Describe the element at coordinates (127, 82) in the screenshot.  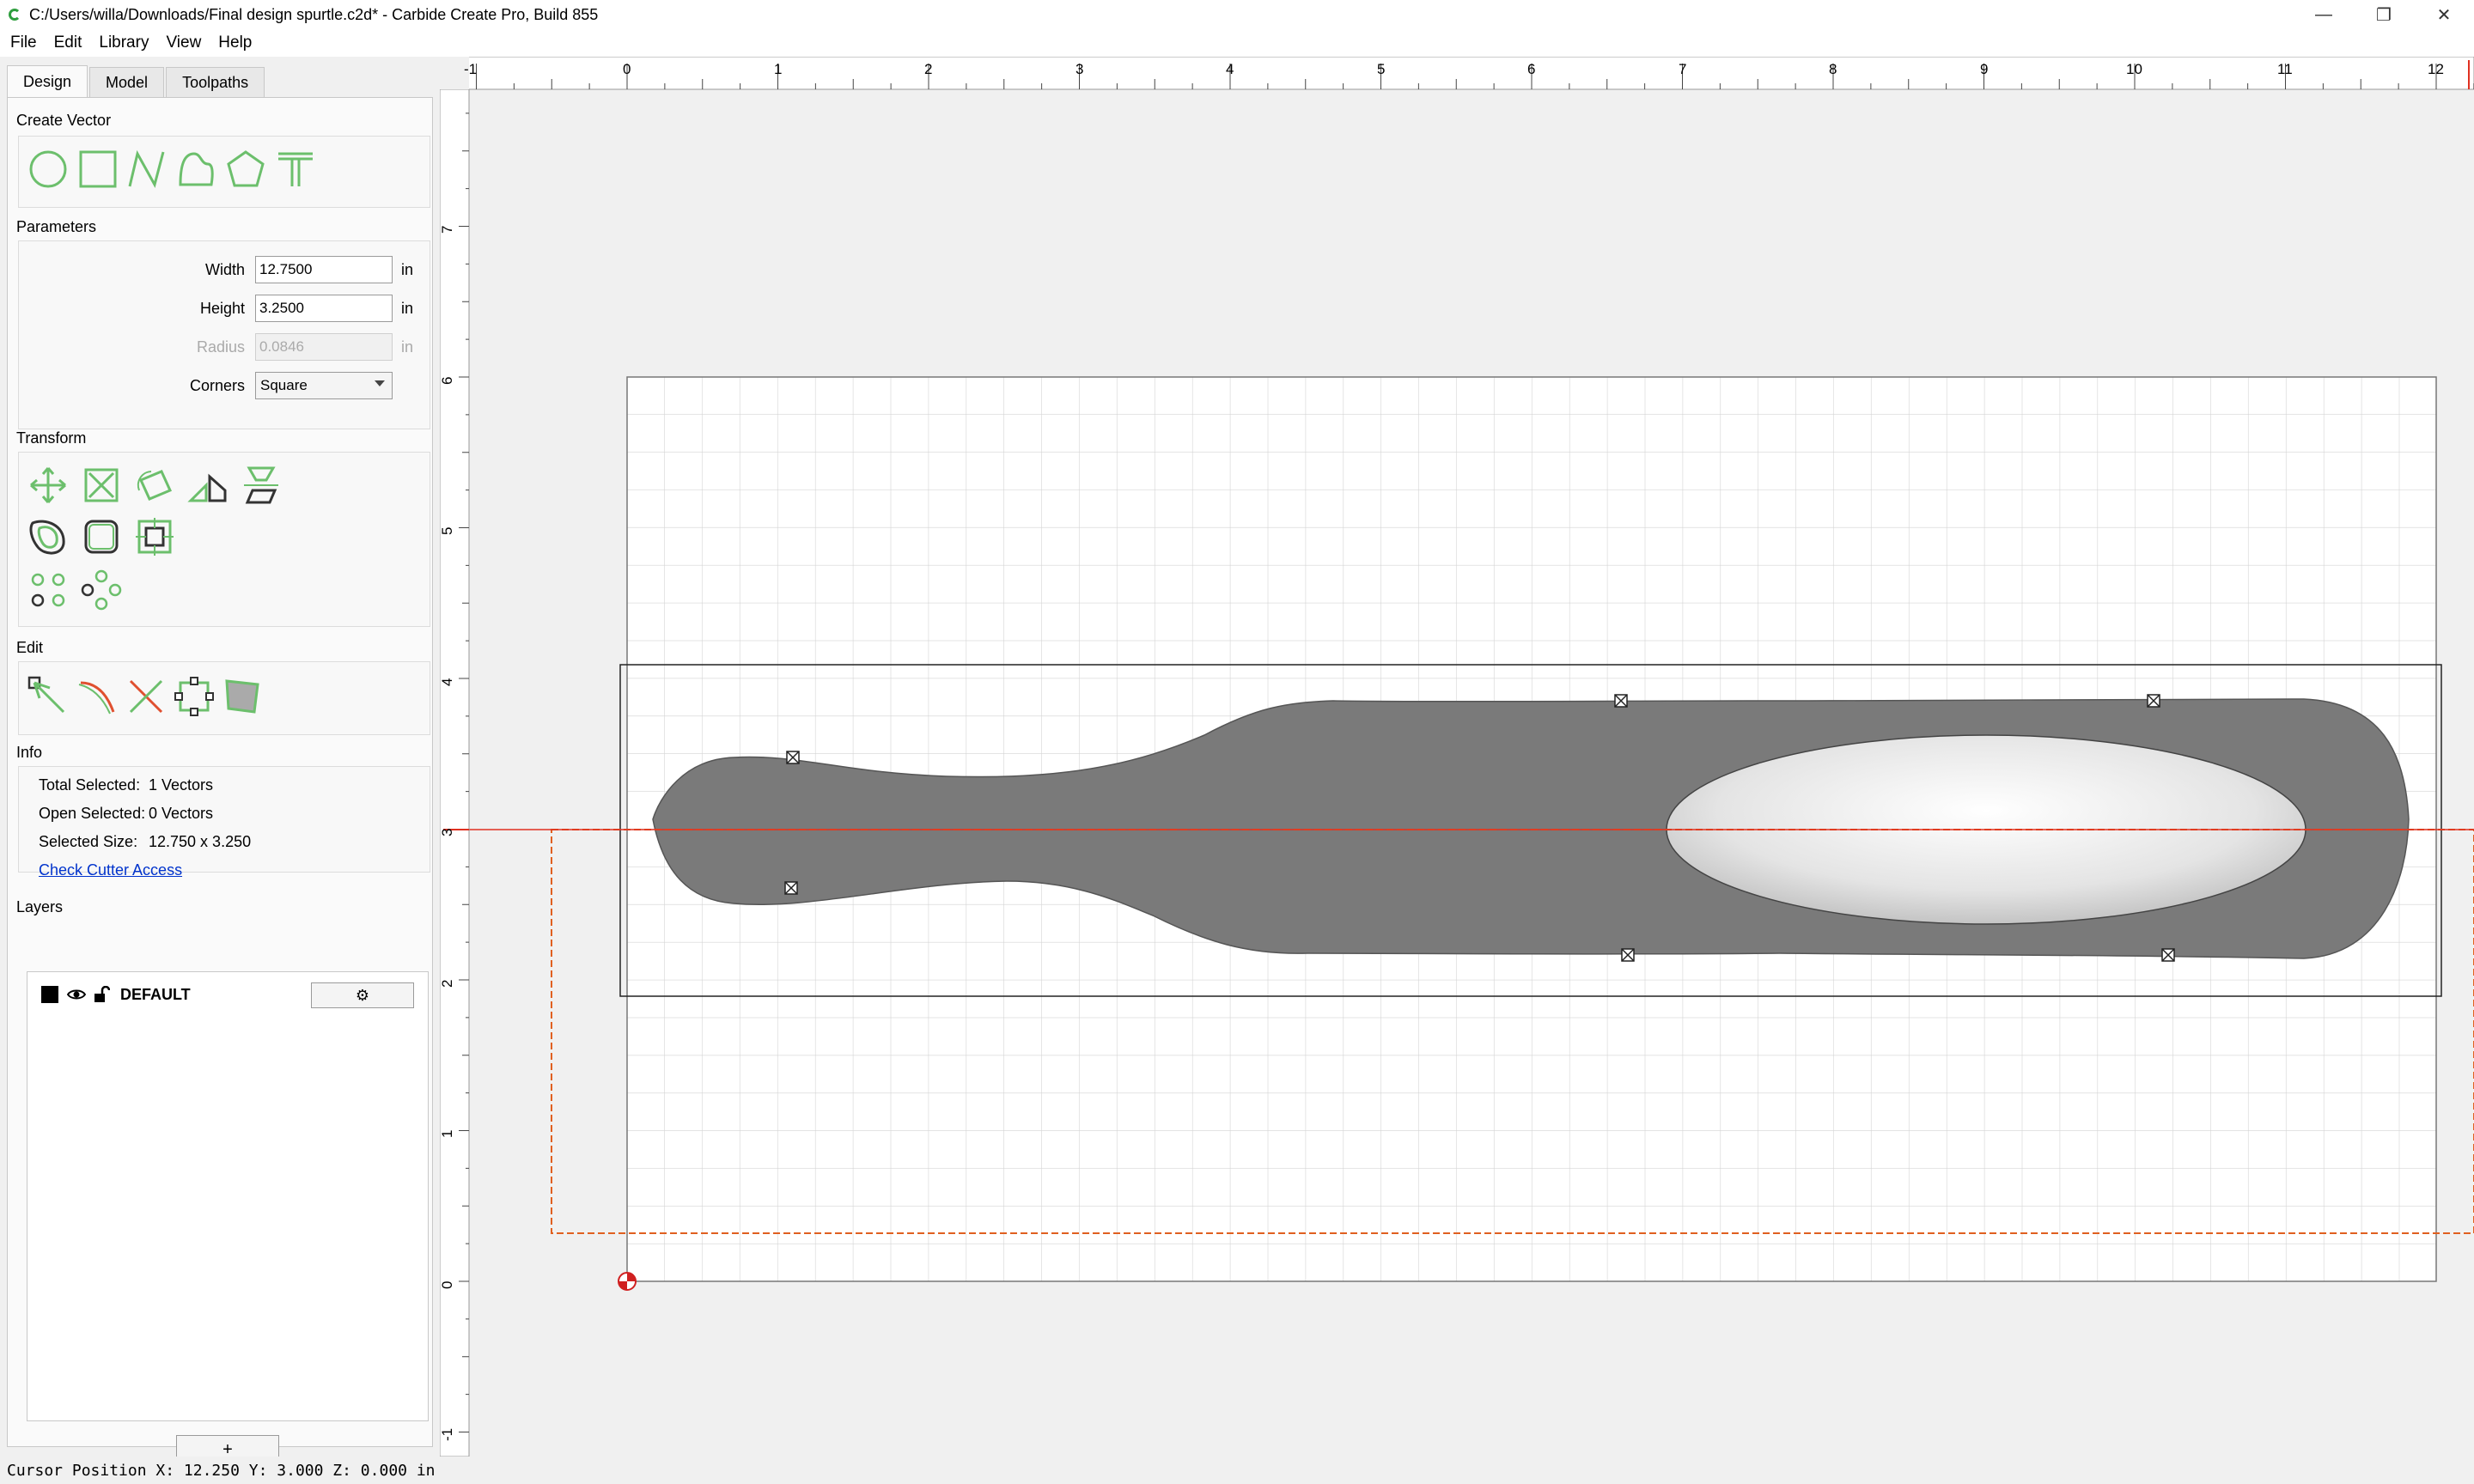
I see `tab-model: Model` at that location.